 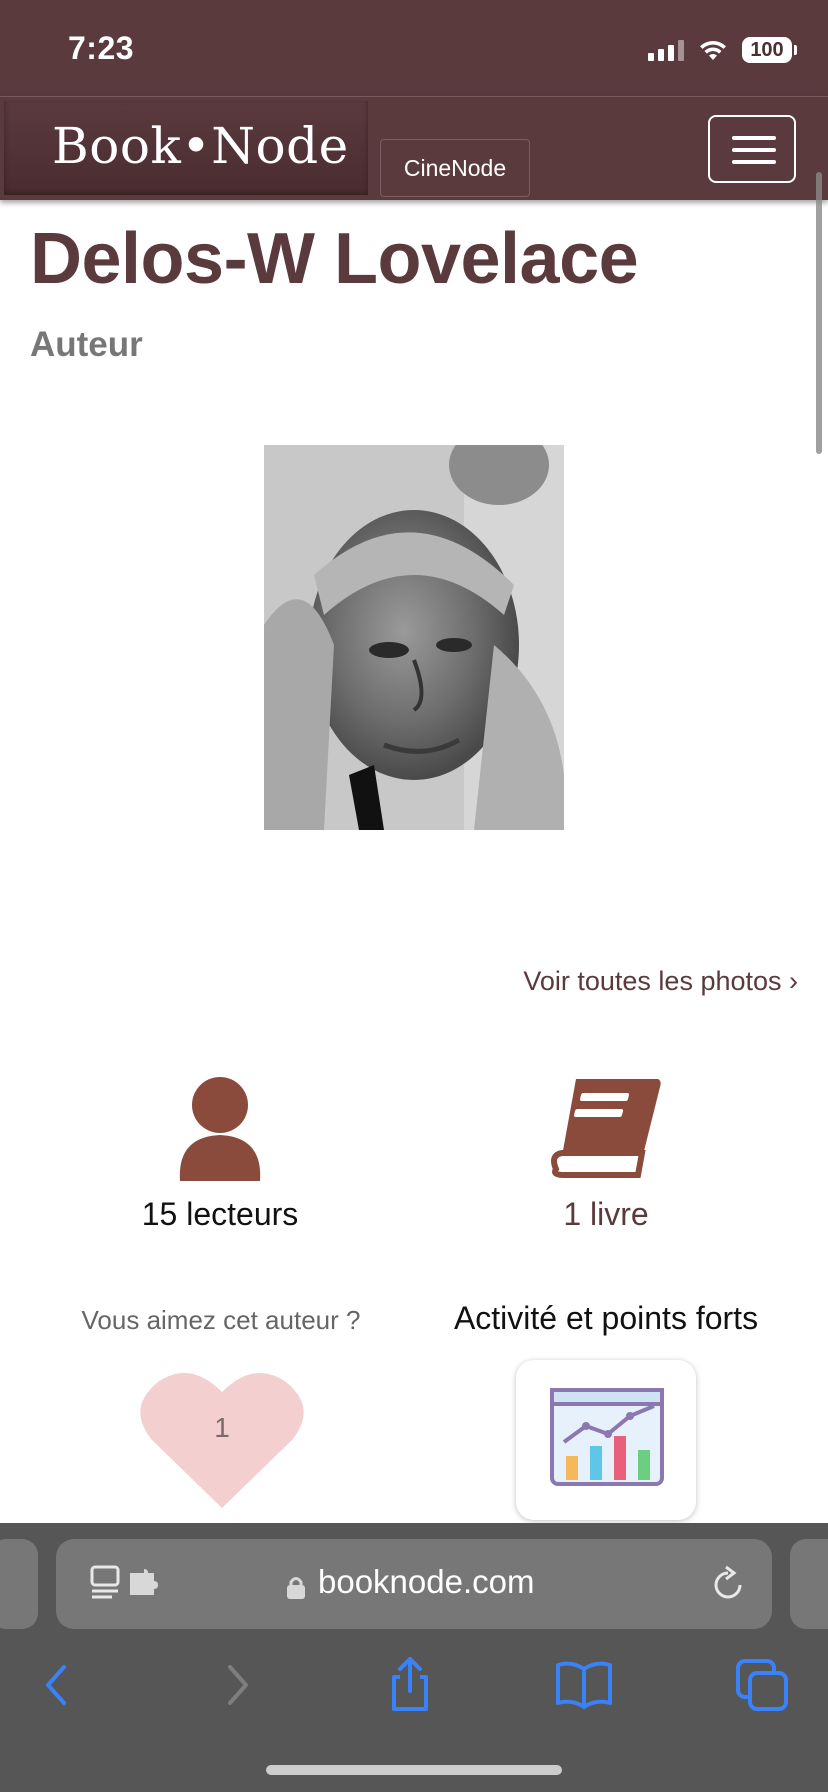 What do you see at coordinates (334, 259) in the screenshot?
I see `author-name: Delos-W Lovelace` at bounding box center [334, 259].